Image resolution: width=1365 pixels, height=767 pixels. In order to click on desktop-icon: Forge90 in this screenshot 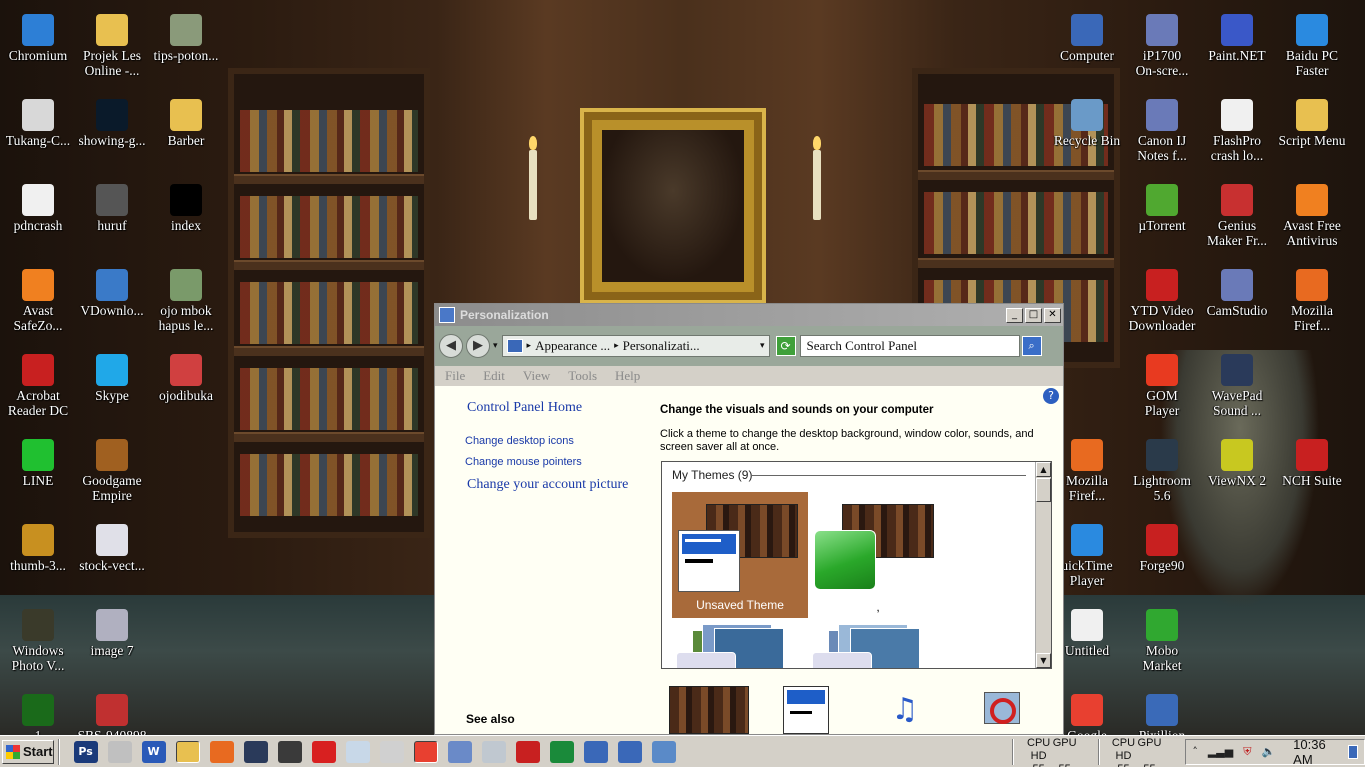, I will do `click(1162, 556)`.